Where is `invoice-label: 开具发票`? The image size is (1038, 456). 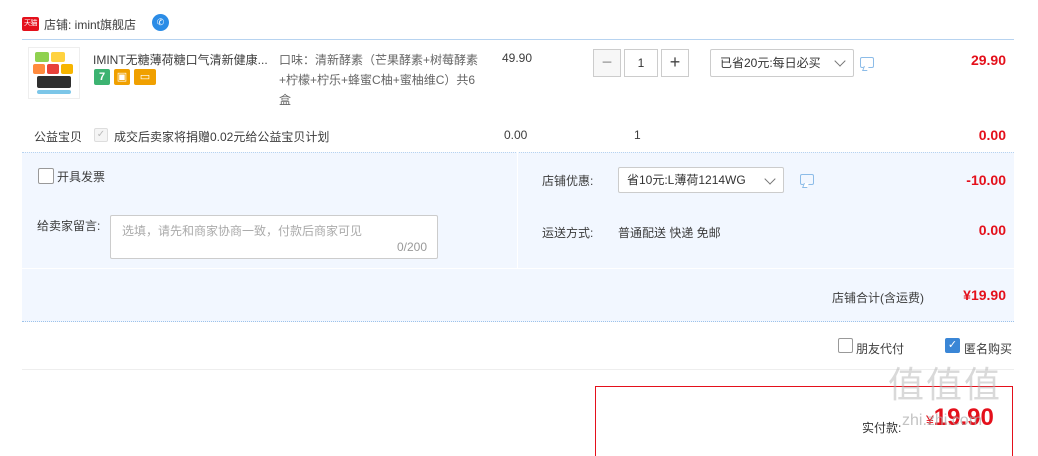 invoice-label: 开具发票 is located at coordinates (81, 176).